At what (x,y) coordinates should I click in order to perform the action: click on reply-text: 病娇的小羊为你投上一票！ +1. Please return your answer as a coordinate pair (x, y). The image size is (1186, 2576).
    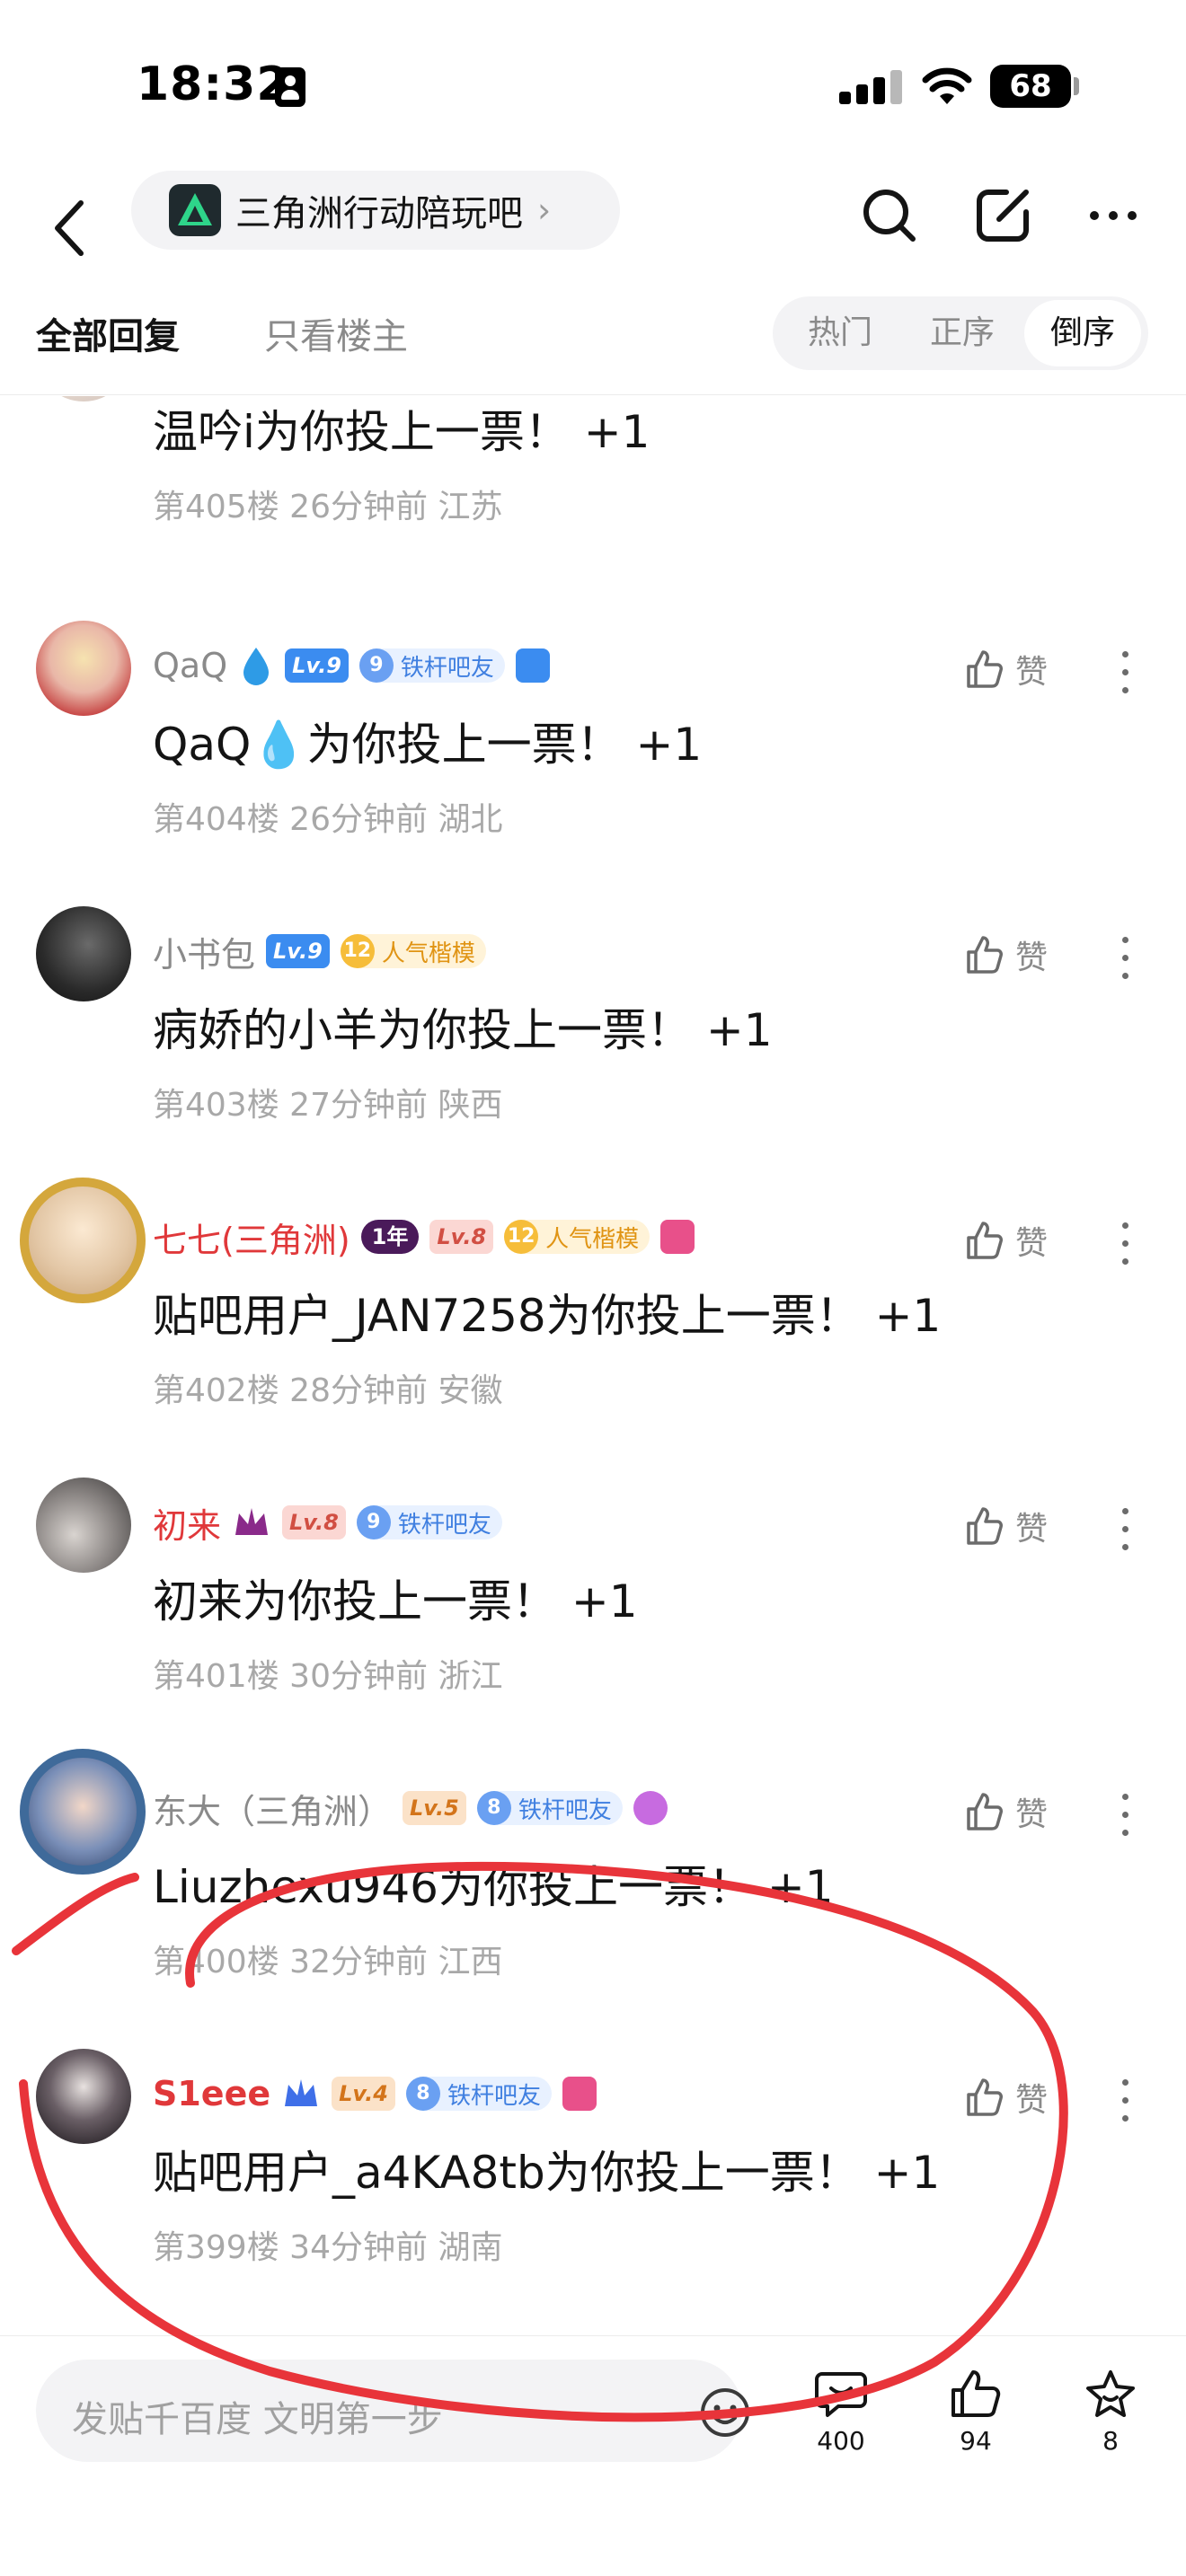
    Looking at the image, I should click on (463, 1030).